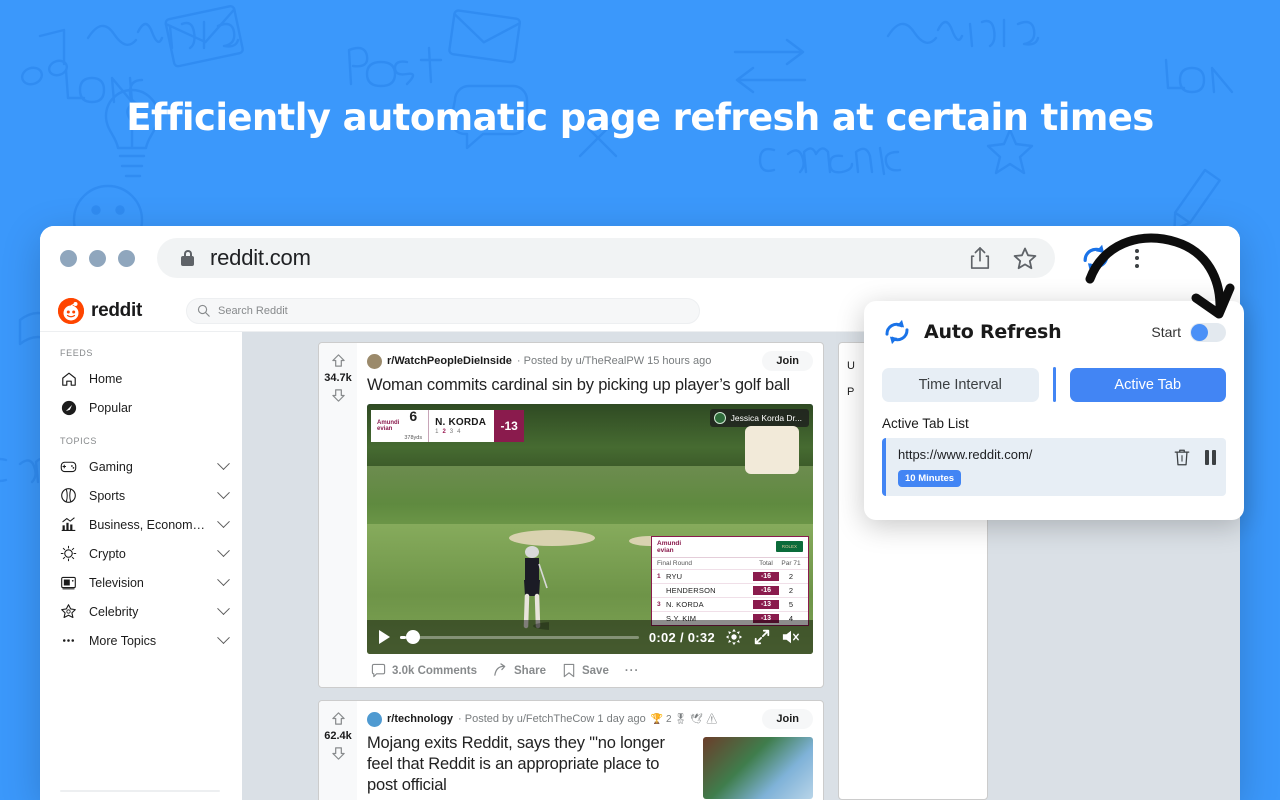 The image size is (1280, 800). I want to click on comment-icon, so click(378, 670).